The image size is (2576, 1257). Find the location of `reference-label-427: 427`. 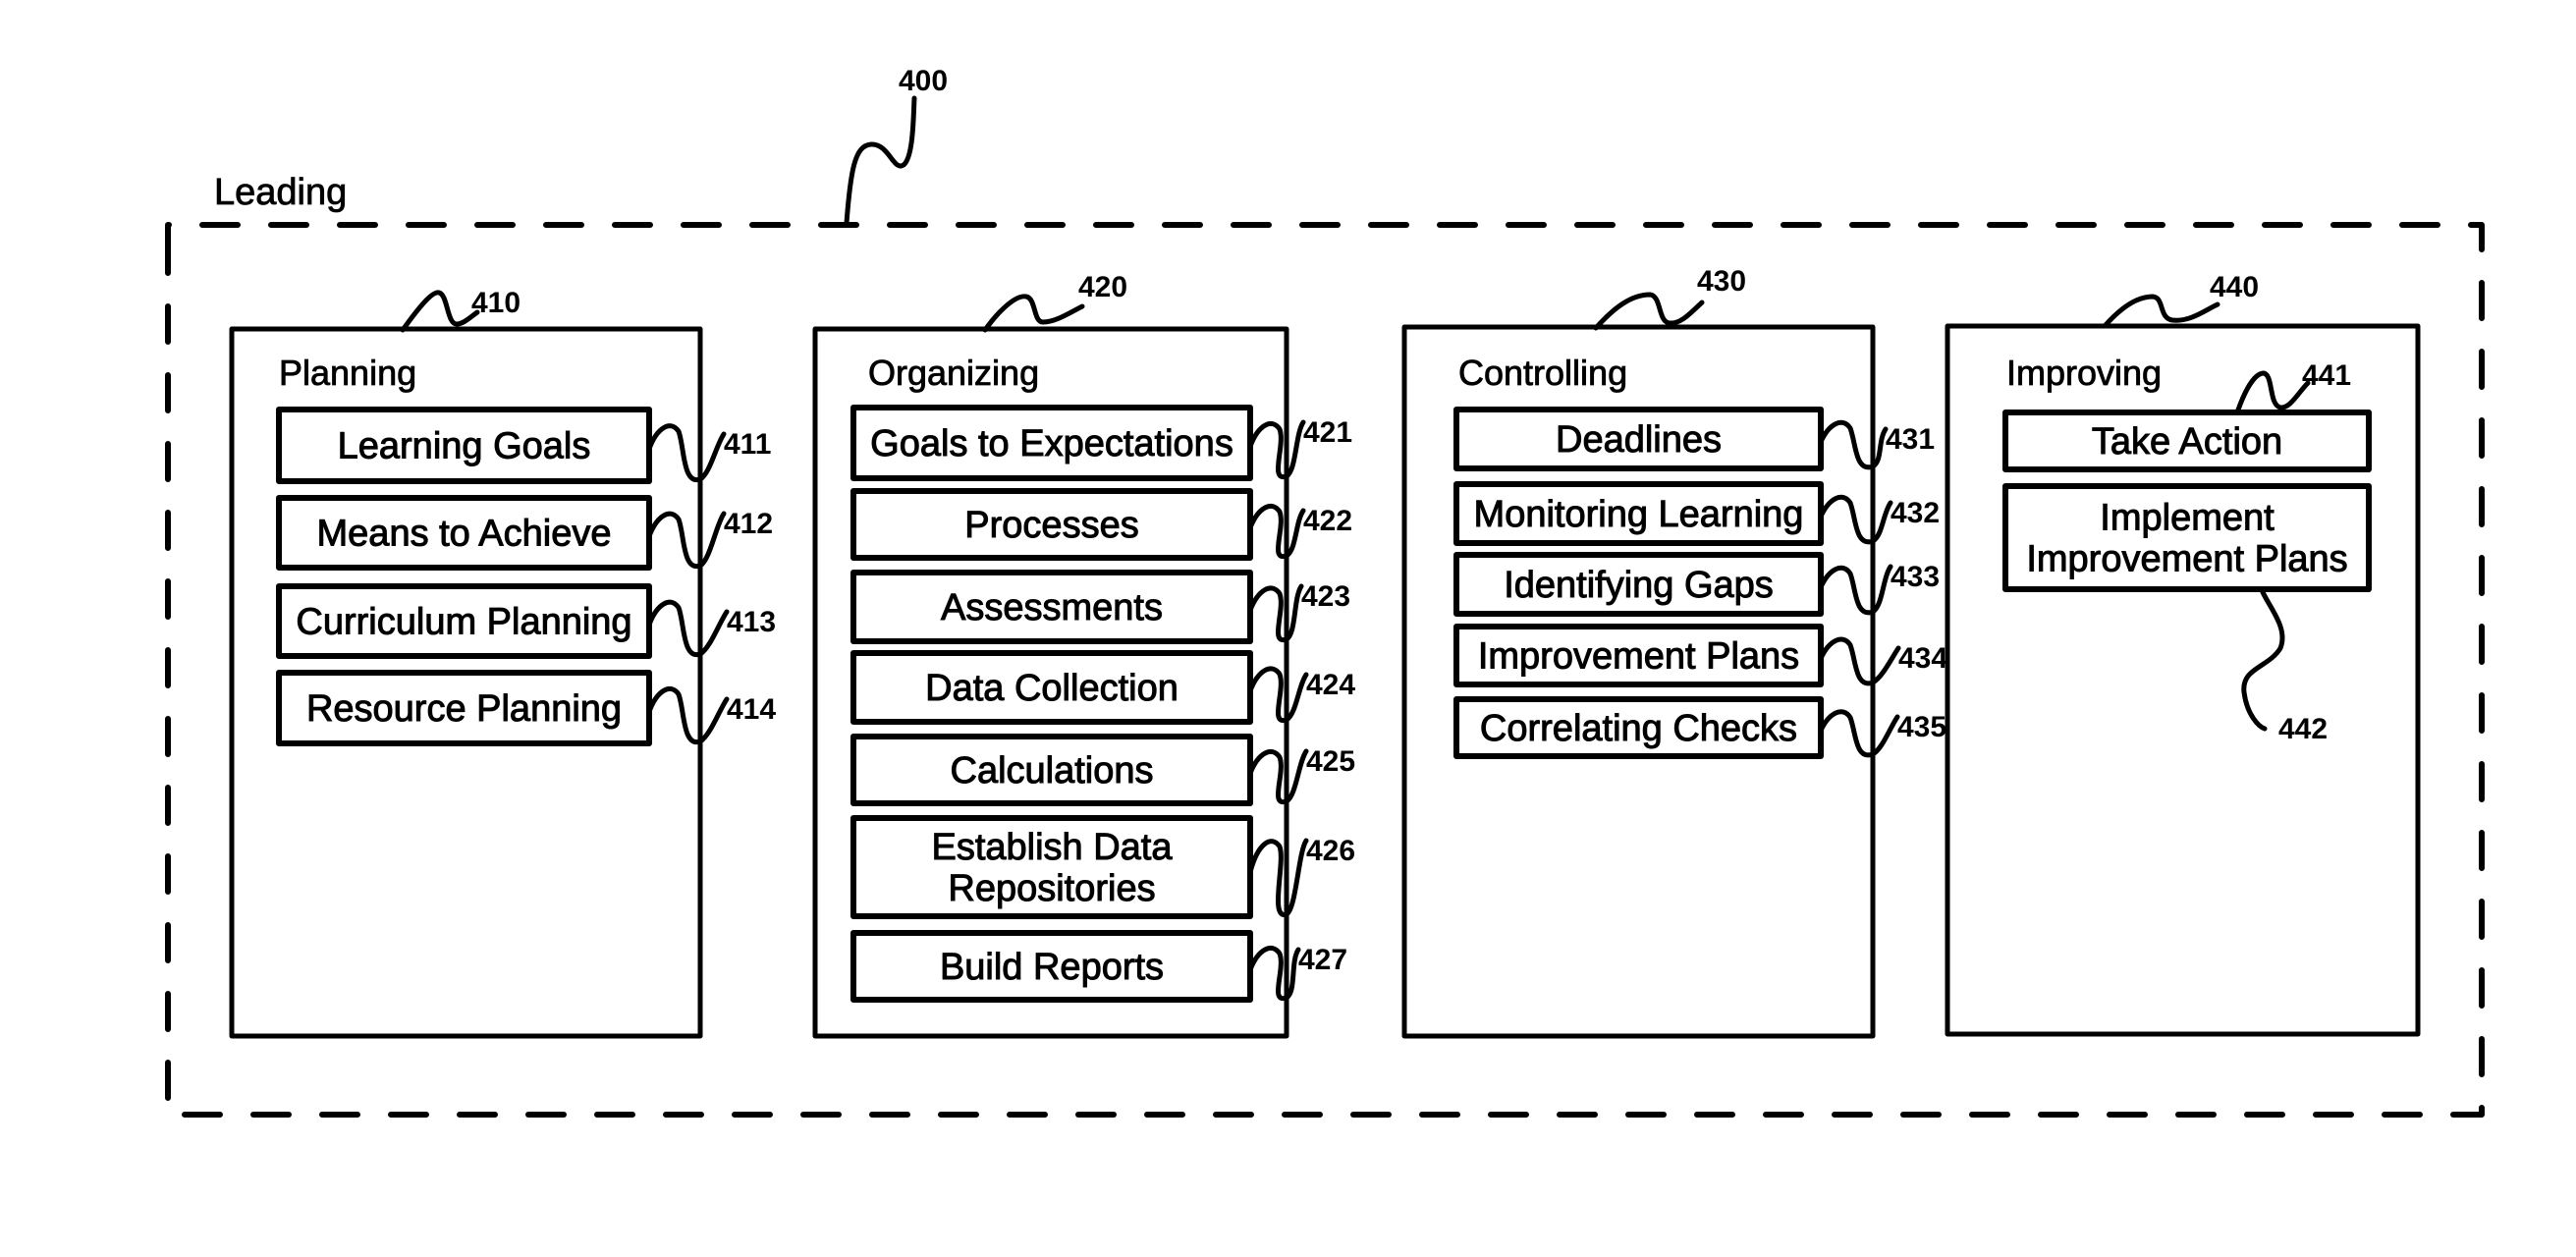

reference-label-427: 427 is located at coordinates (1323, 960).